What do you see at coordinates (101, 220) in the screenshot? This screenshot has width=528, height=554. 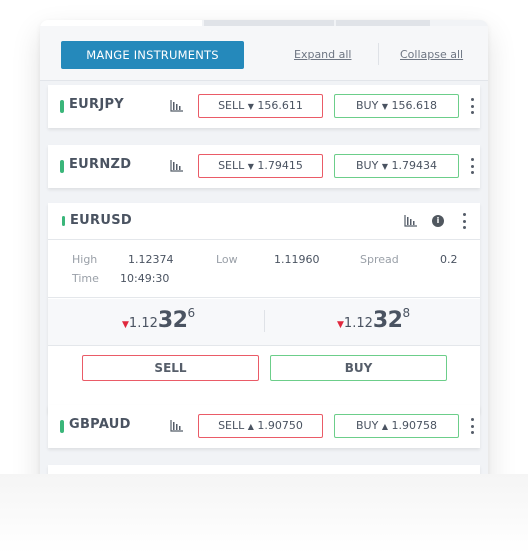 I see `instrument-symbol: EURUSD` at bounding box center [101, 220].